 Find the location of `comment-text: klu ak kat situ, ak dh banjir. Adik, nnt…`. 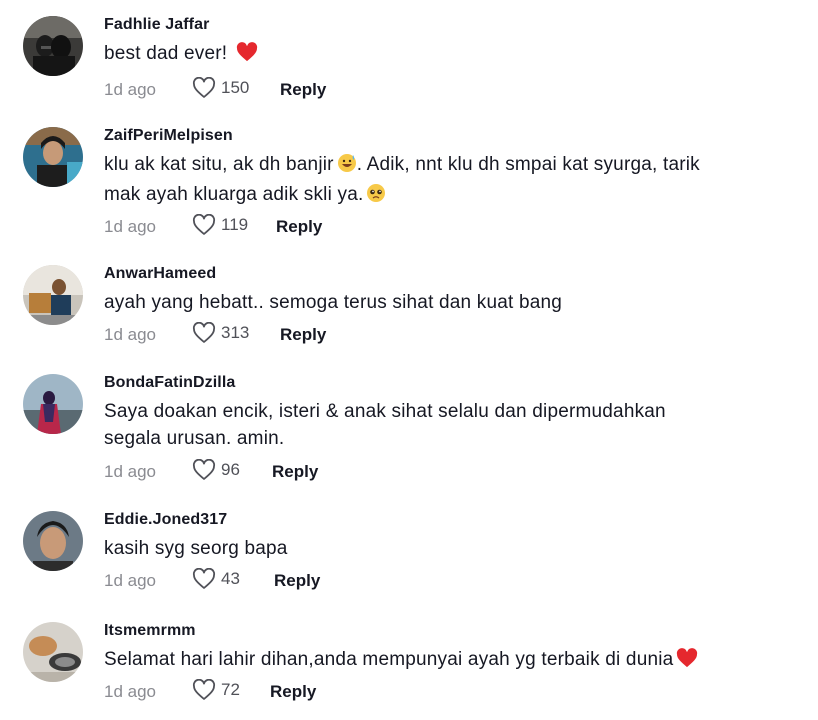

comment-text: klu ak kat situ, ak dh banjir. Adik, nnt… is located at coordinates (449, 181).